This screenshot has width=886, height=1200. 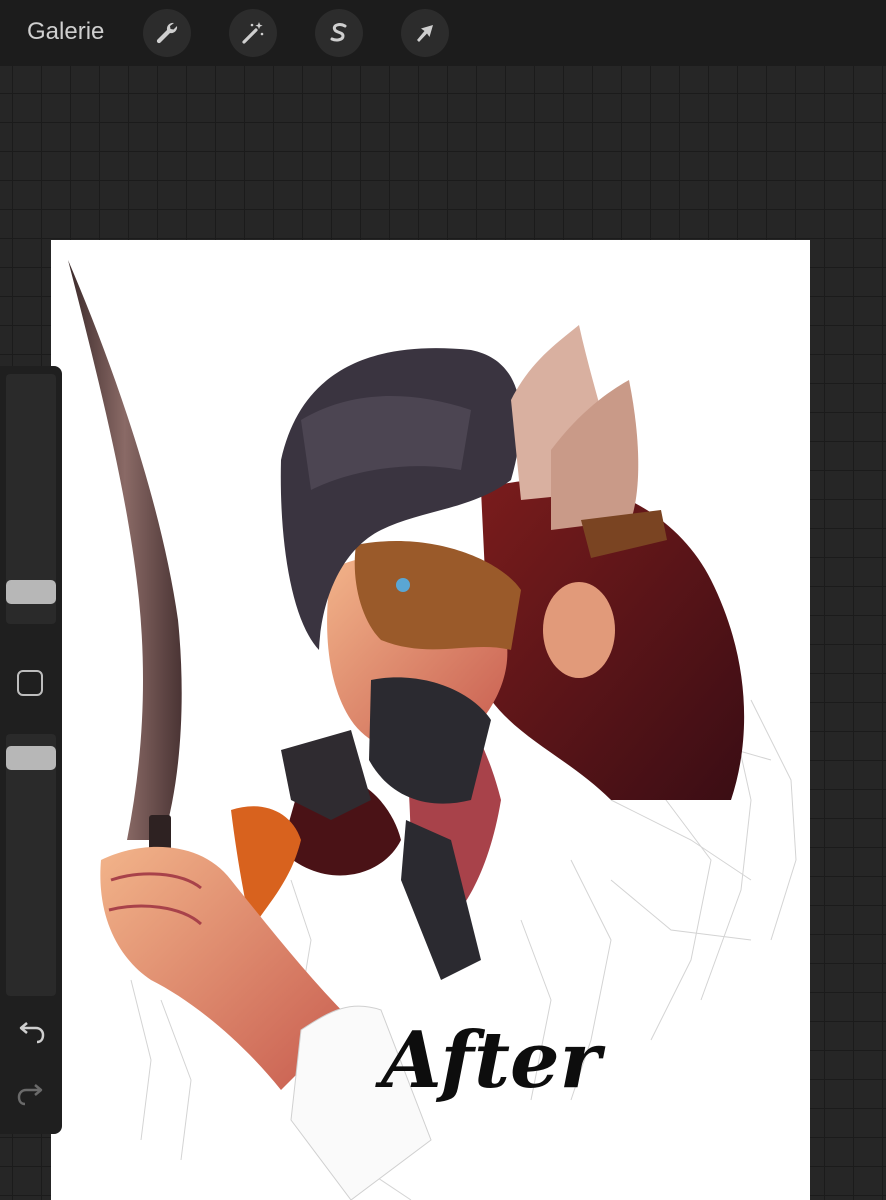 What do you see at coordinates (30, 683) in the screenshot?
I see `square-modify-icon` at bounding box center [30, 683].